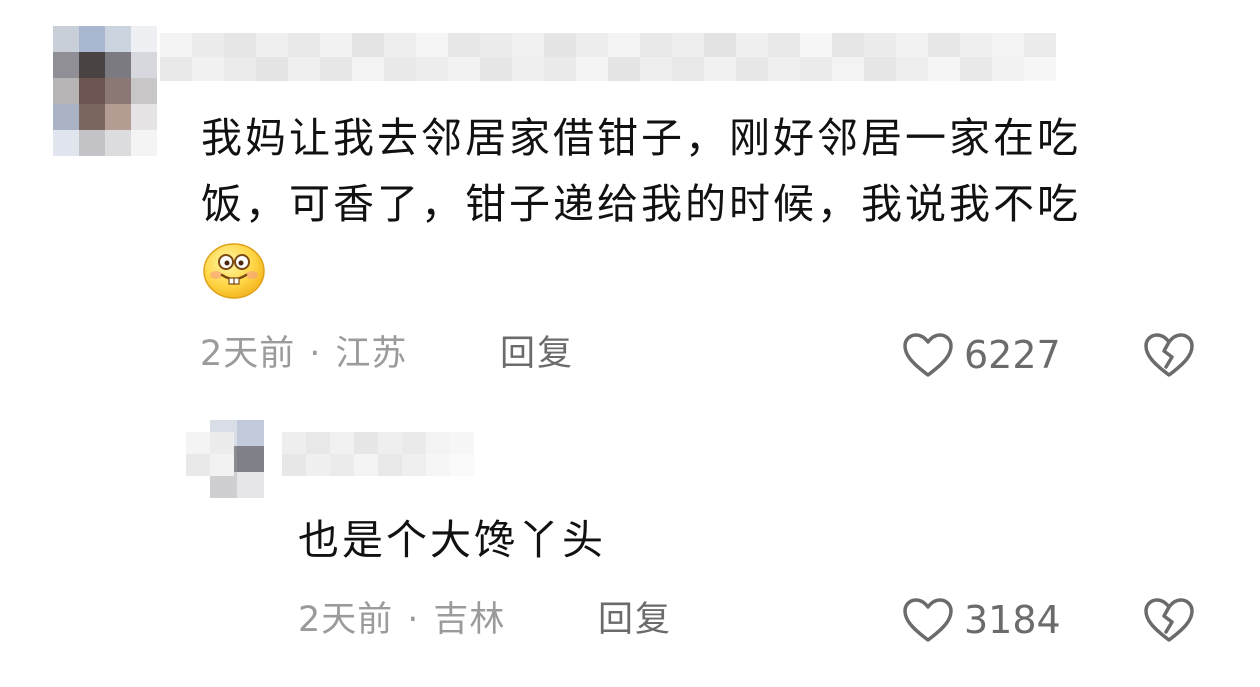 The width and height of the screenshot is (1260, 687). What do you see at coordinates (641, 138) in the screenshot?
I see `comment-text-line-1: 我妈让我去邻居家借钳子，刚好邻居一家在吃` at bounding box center [641, 138].